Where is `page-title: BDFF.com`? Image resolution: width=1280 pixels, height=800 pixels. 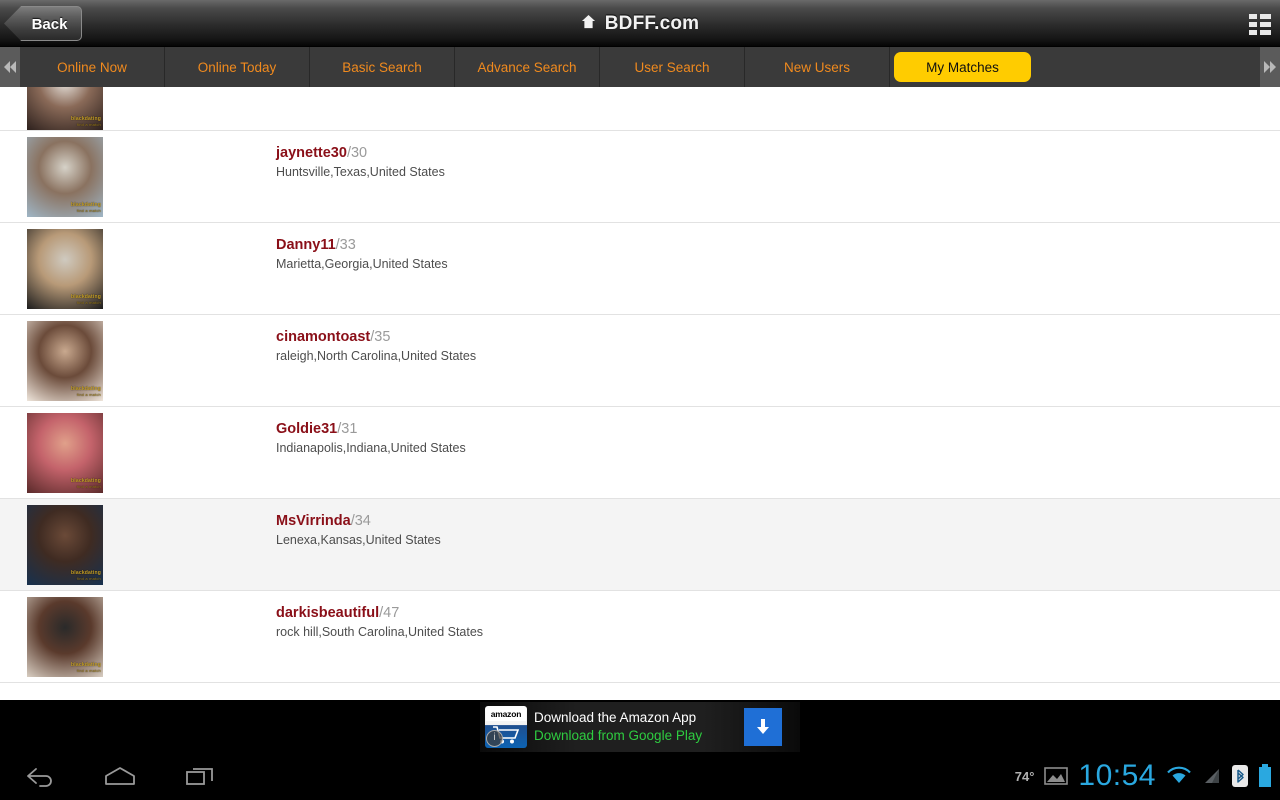 page-title: BDFF.com is located at coordinates (652, 23).